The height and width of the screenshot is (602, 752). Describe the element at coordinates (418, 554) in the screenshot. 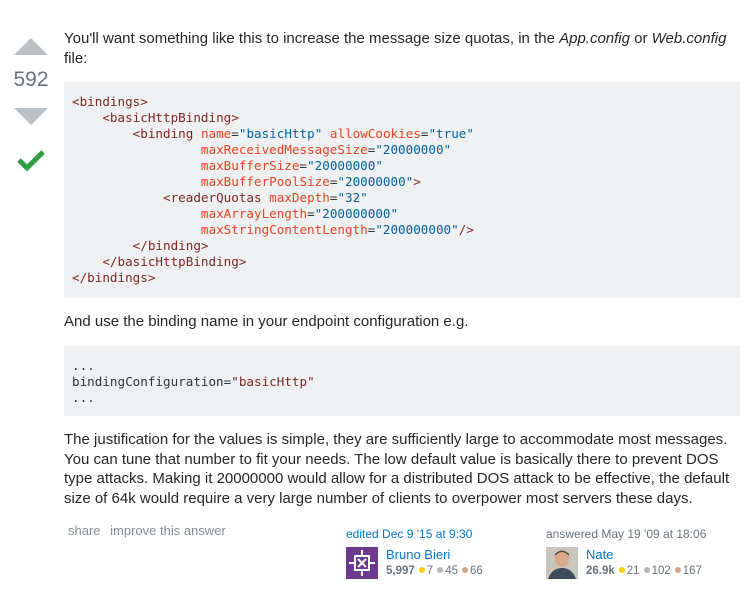

I see `editor-name-link: Bruno Bieri` at that location.